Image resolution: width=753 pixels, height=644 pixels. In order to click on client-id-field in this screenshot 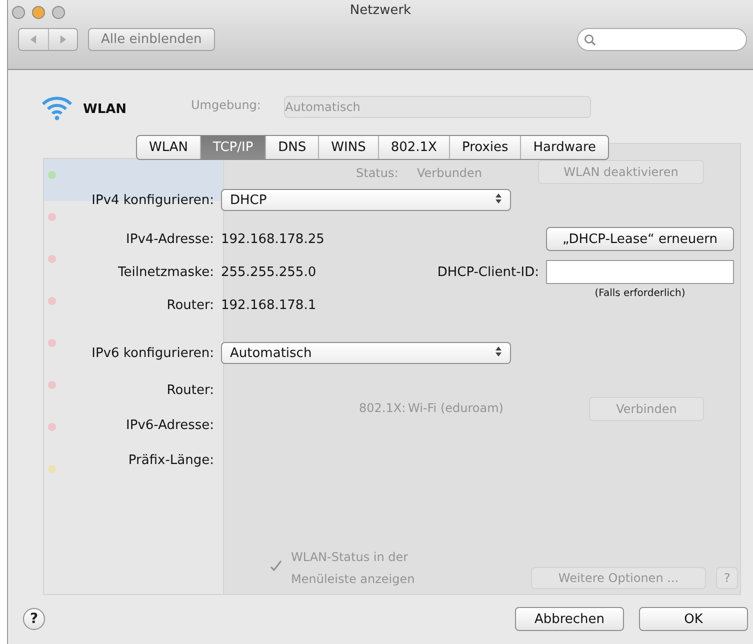, I will do `click(640, 272)`.